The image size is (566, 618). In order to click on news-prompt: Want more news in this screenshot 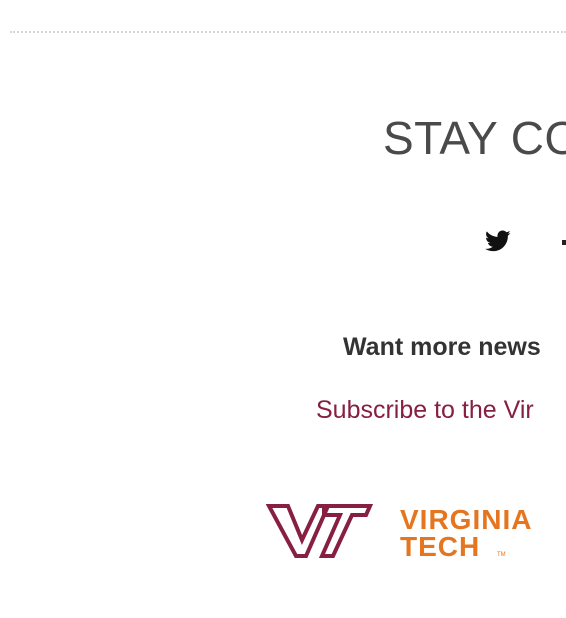, I will do `click(442, 347)`.